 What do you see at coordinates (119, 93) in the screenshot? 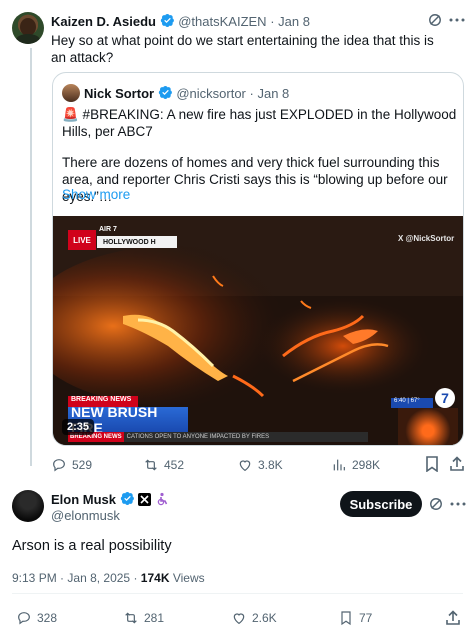
I see `quote-author-name: Nick Sortor` at bounding box center [119, 93].